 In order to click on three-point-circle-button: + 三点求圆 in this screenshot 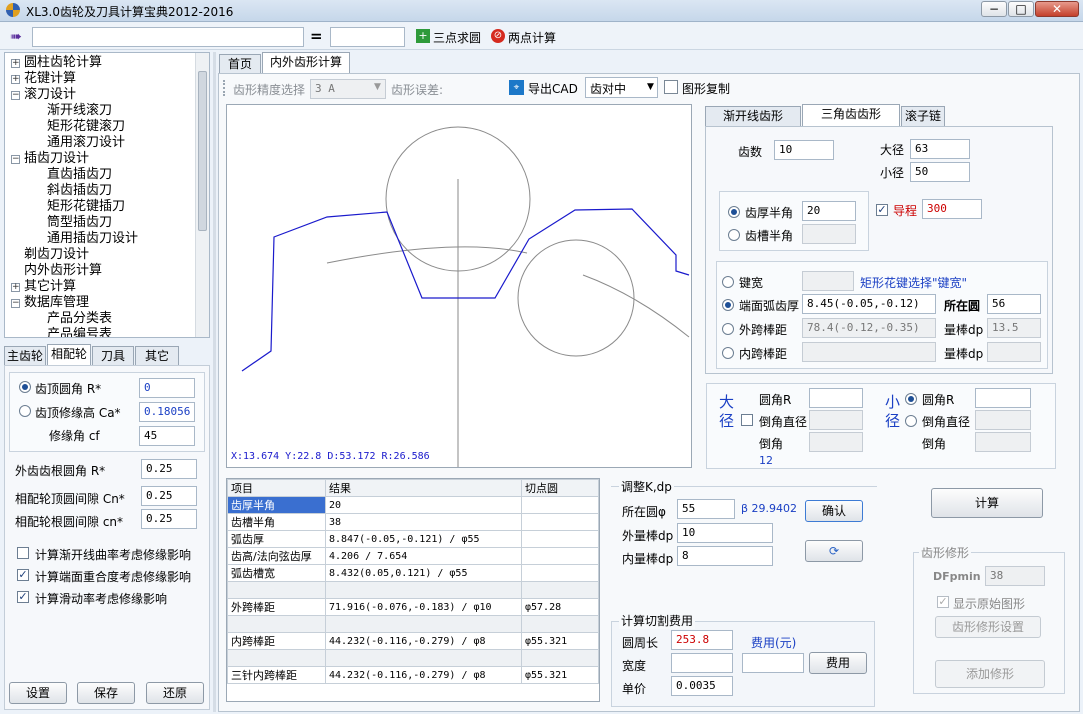, I will do `click(449, 37)`.